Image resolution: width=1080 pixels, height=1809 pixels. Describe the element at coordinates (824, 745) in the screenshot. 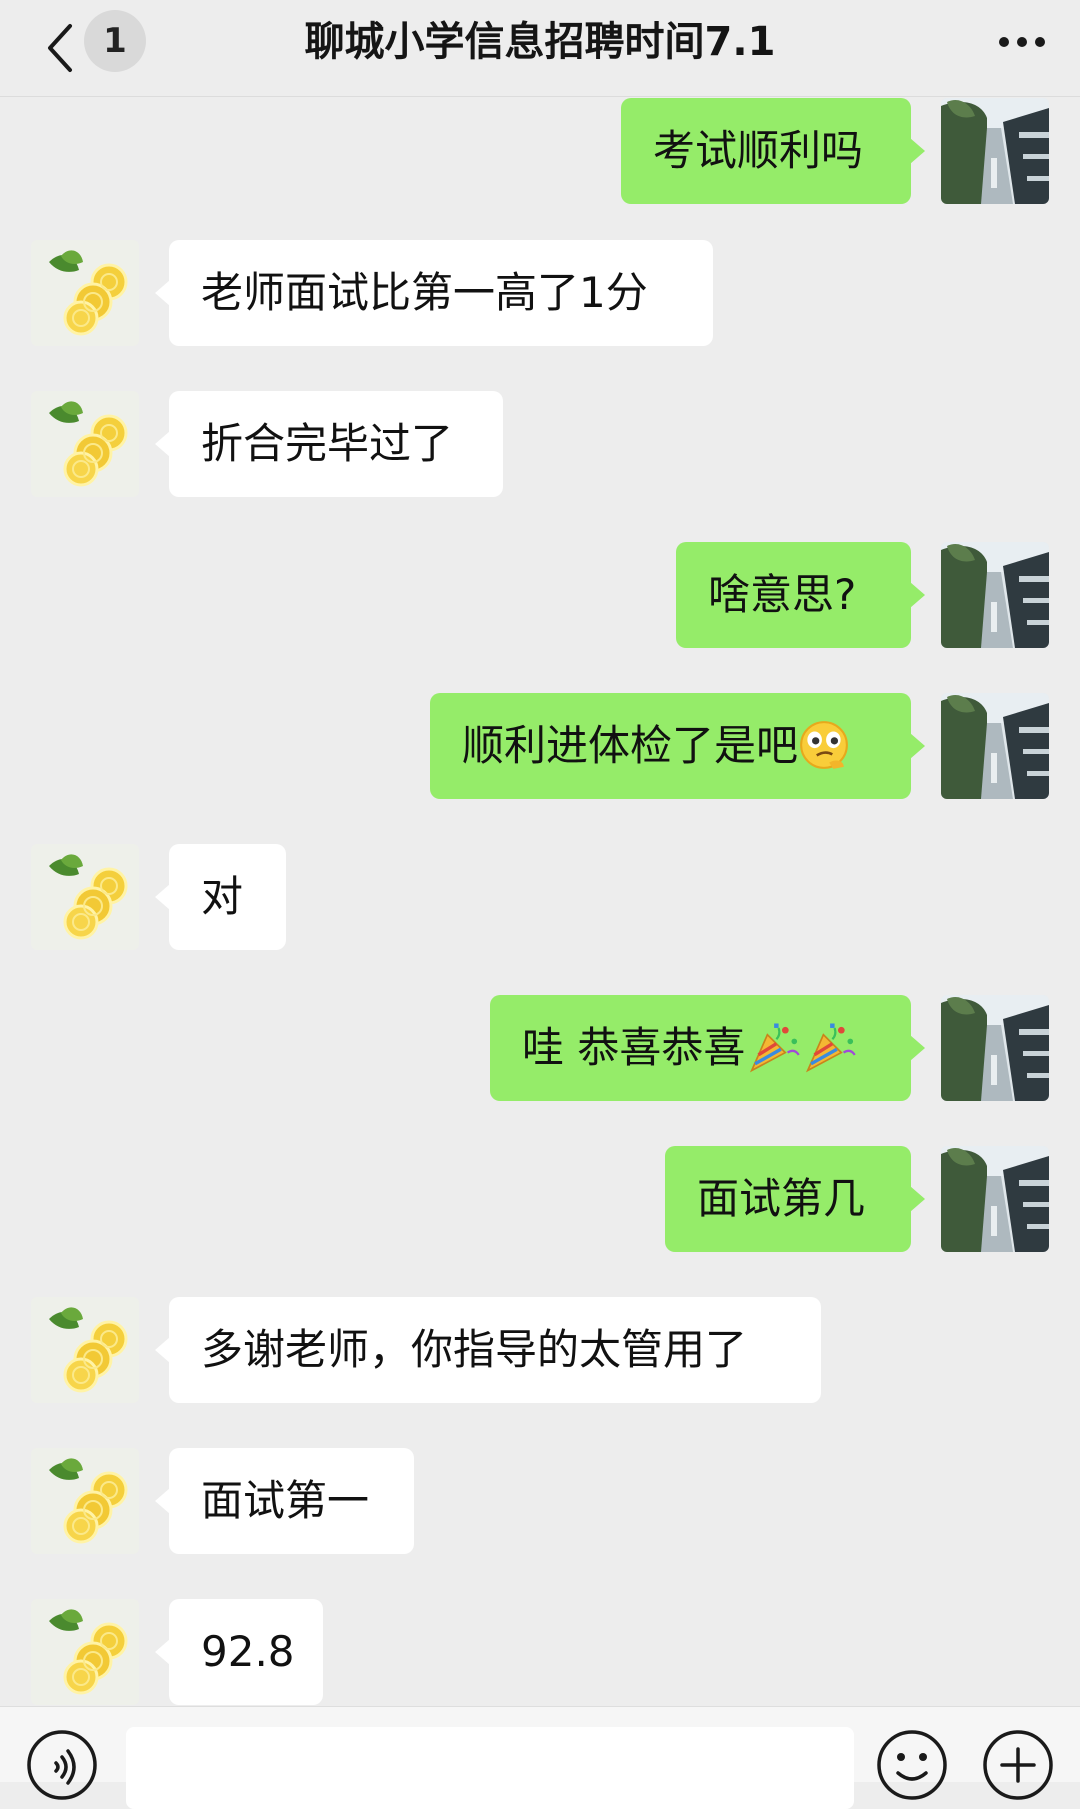

I see `smirk-emoji-icon` at that location.